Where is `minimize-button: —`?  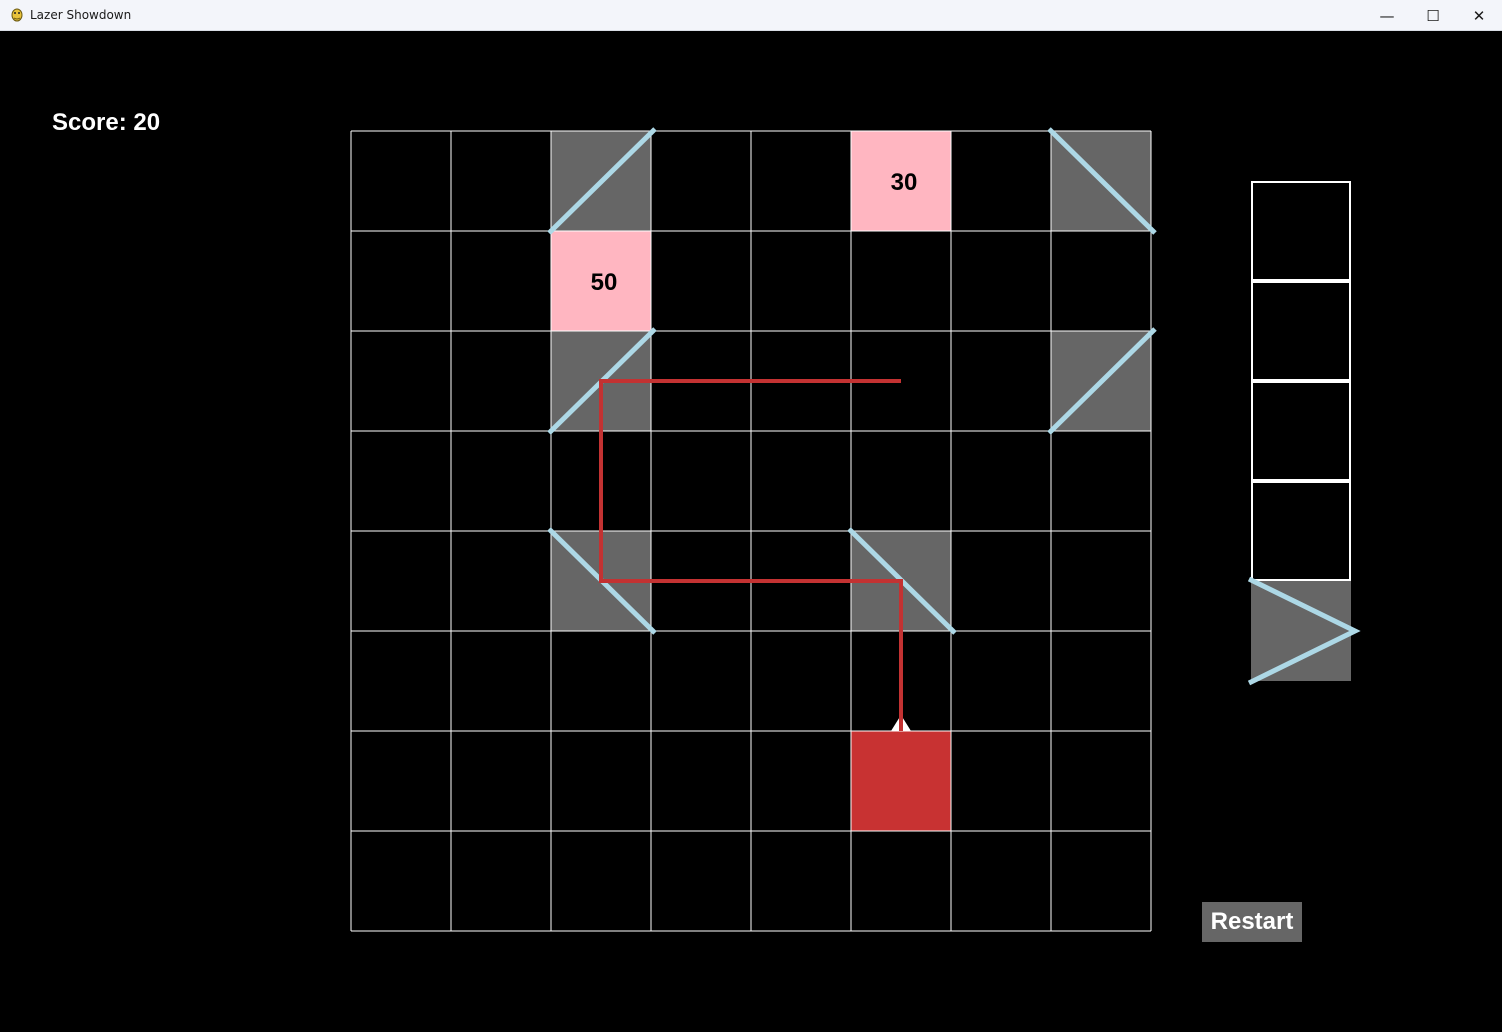
minimize-button: — is located at coordinates (1387, 15).